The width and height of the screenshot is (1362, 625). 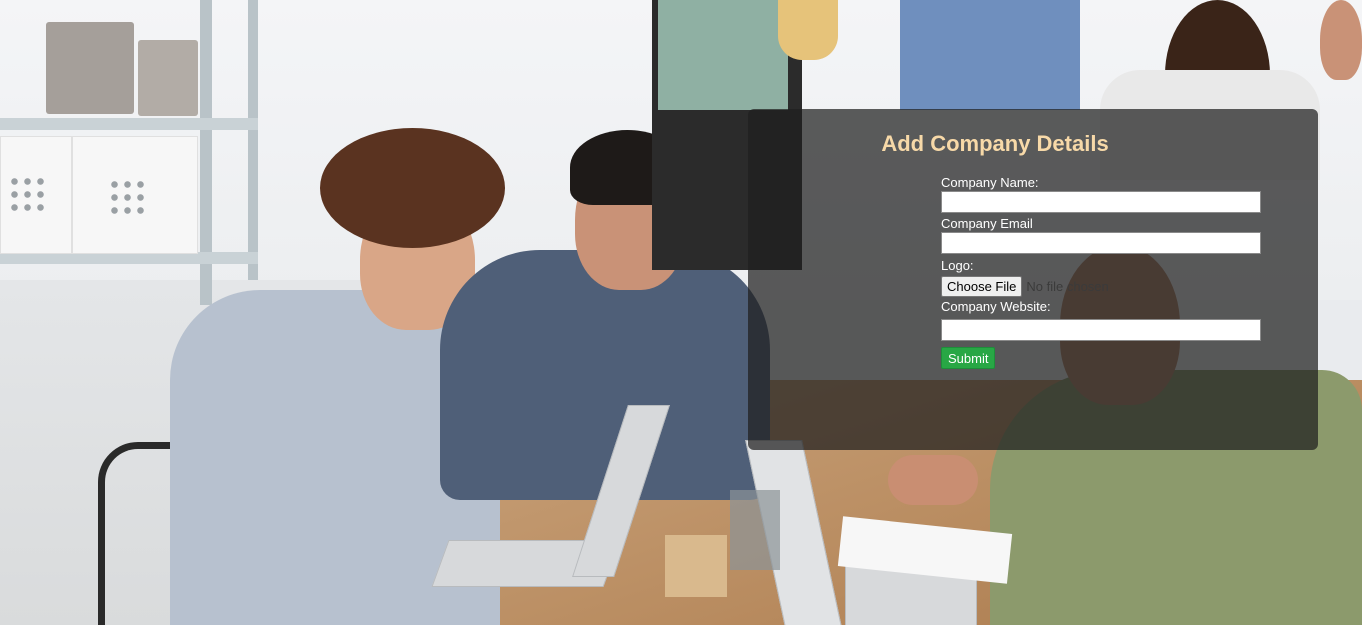 I want to click on glass-cup, so click(x=755, y=530).